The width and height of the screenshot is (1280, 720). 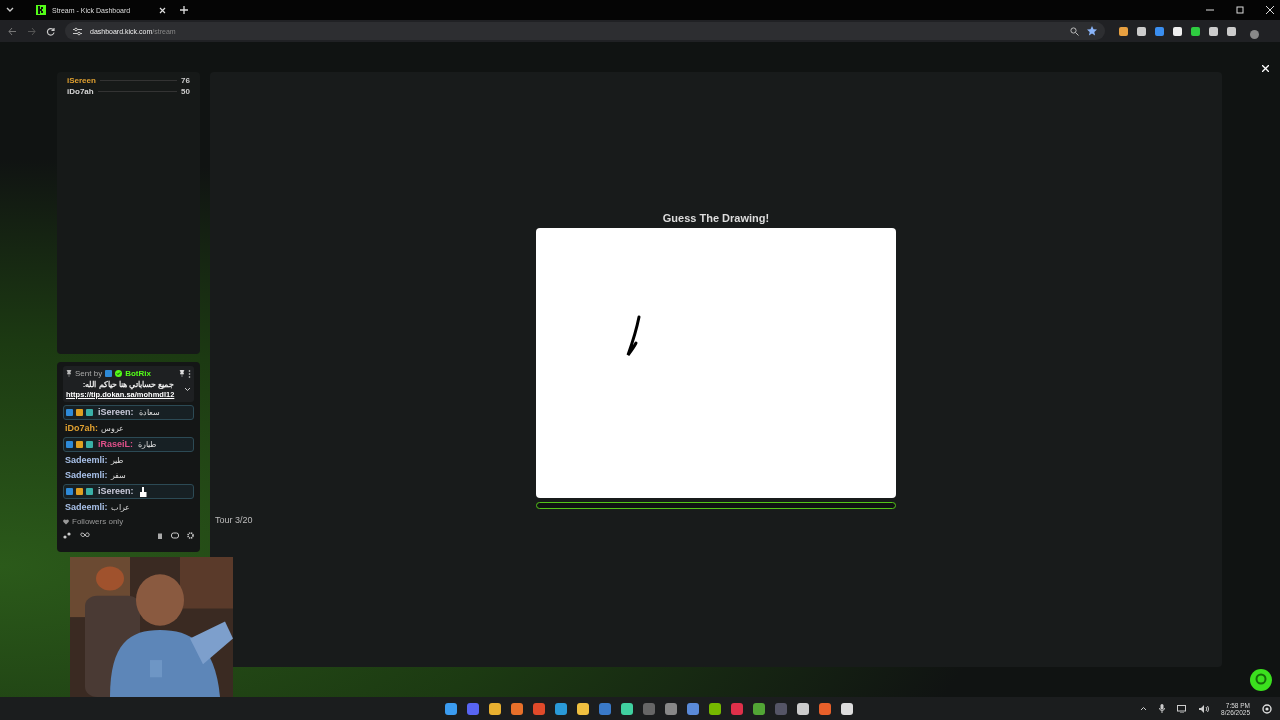 What do you see at coordinates (112, 428) in the screenshot?
I see `message-text: عروس` at bounding box center [112, 428].